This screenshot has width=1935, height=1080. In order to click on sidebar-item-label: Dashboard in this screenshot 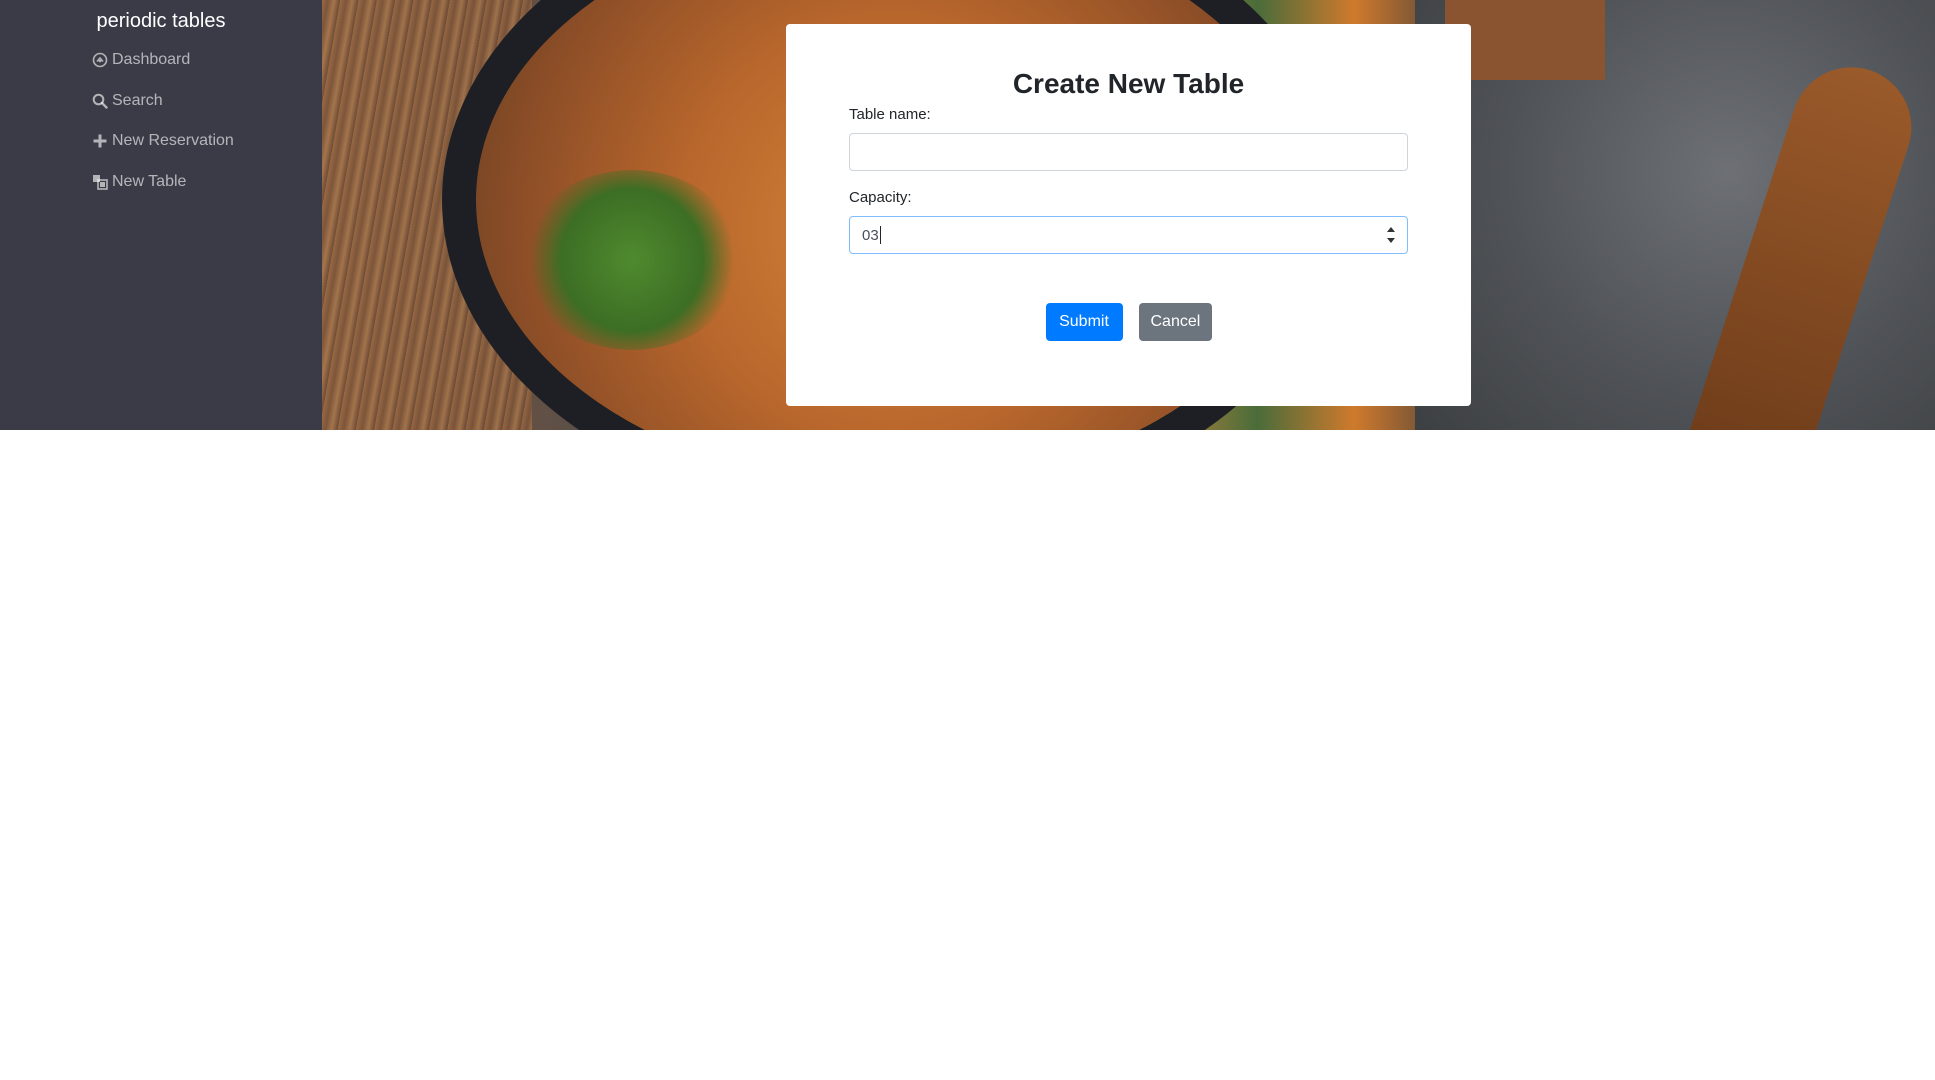, I will do `click(151, 60)`.